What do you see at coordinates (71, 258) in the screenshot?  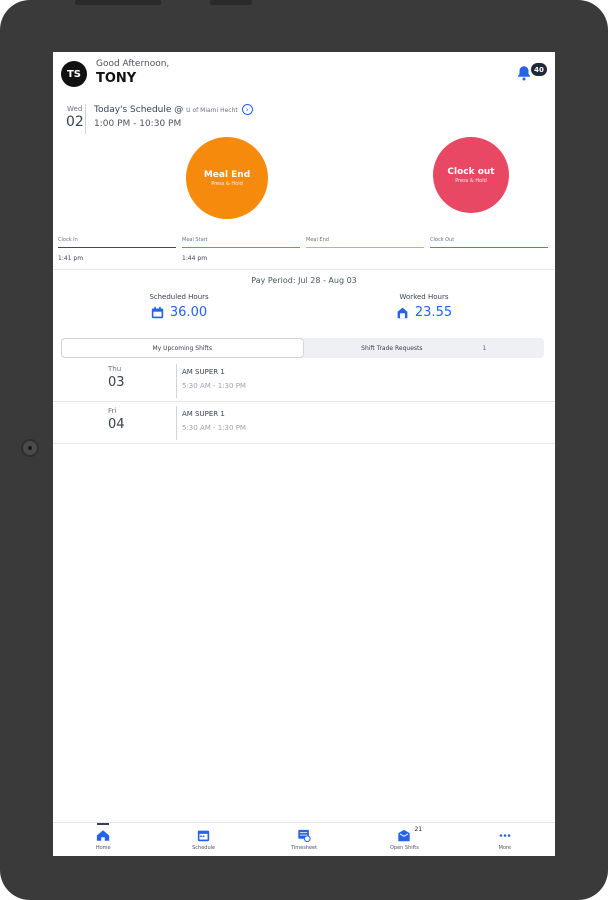 I see `punch-value: 1:41 pm` at bounding box center [71, 258].